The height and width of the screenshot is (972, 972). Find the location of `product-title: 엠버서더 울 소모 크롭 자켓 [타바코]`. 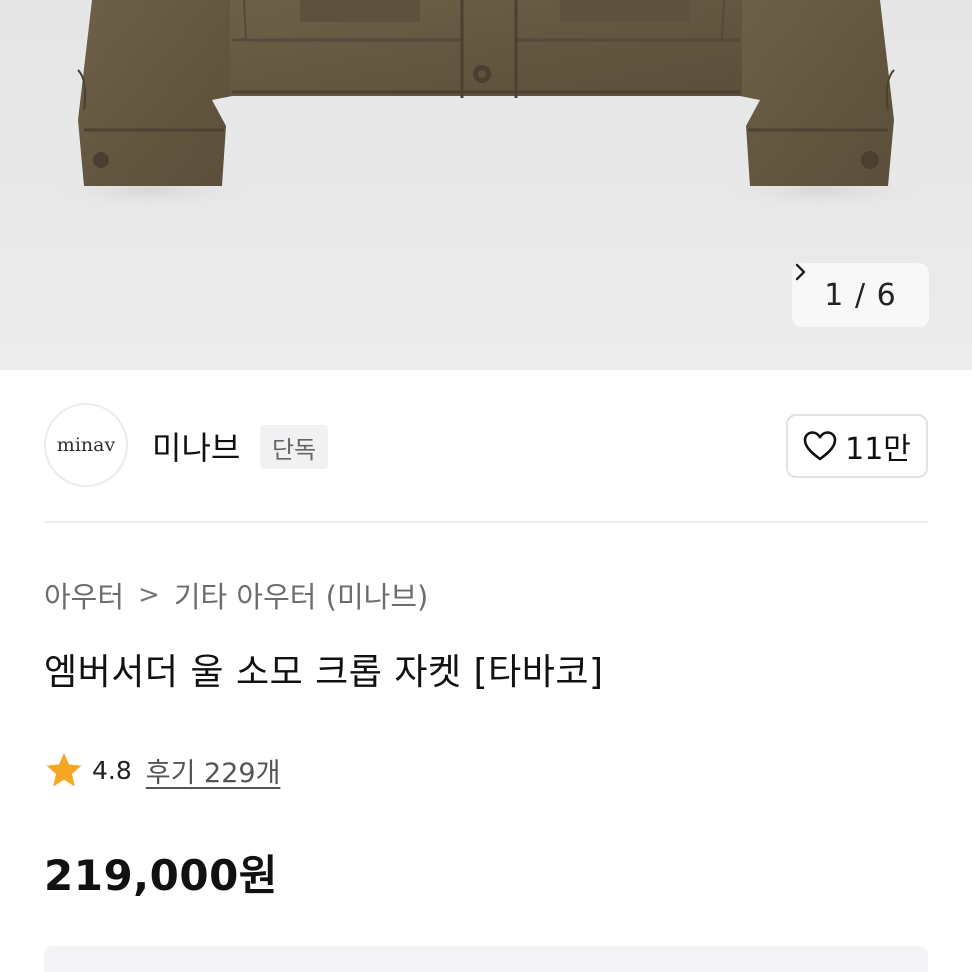

product-title: 엠버서더 울 소모 크롭 자켓 [타바코] is located at coordinates (324, 672).